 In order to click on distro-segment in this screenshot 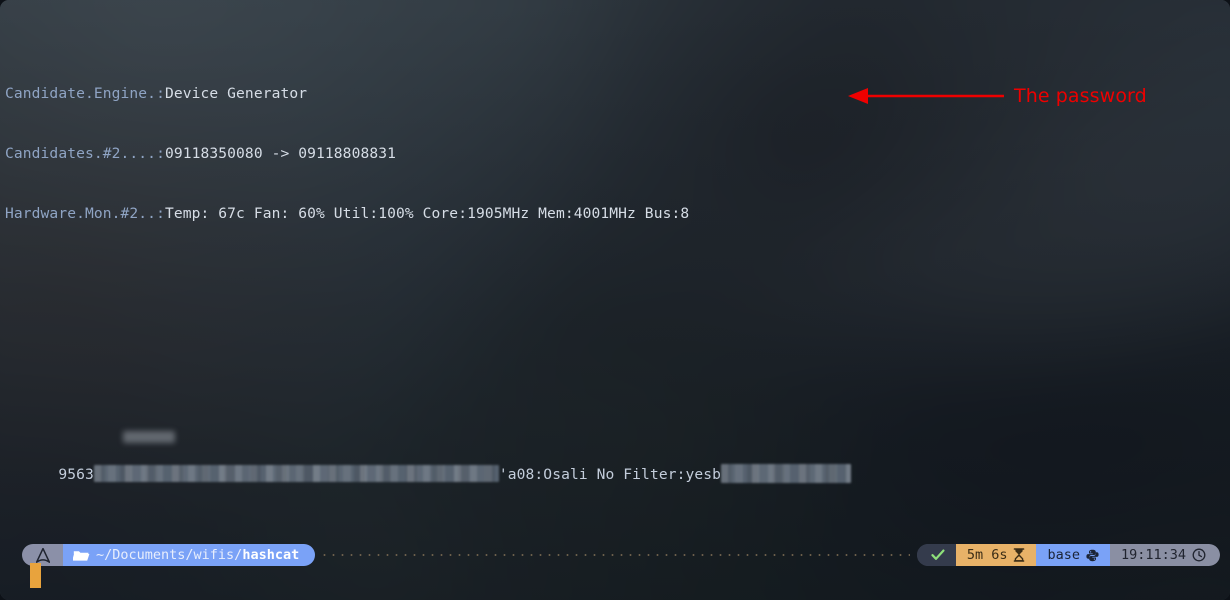, I will do `click(42, 555)`.